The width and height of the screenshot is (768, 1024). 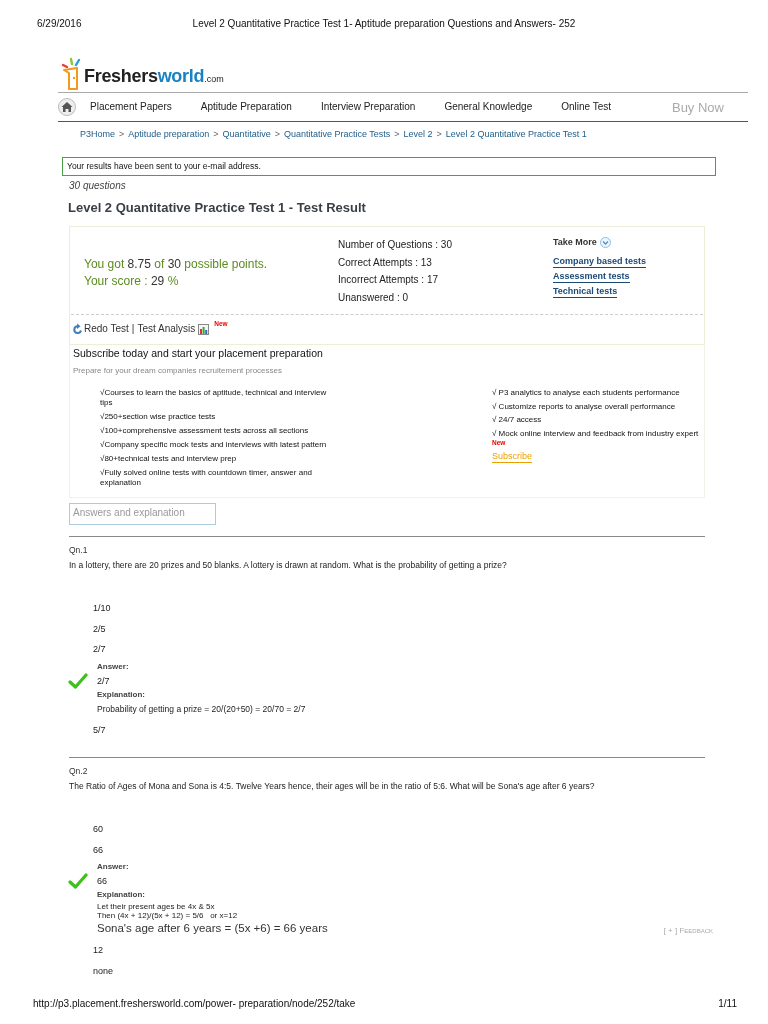 What do you see at coordinates (207, 478) in the screenshot?
I see `feature-item: √Fully solved online tests with countdown timer, answer and explanation` at bounding box center [207, 478].